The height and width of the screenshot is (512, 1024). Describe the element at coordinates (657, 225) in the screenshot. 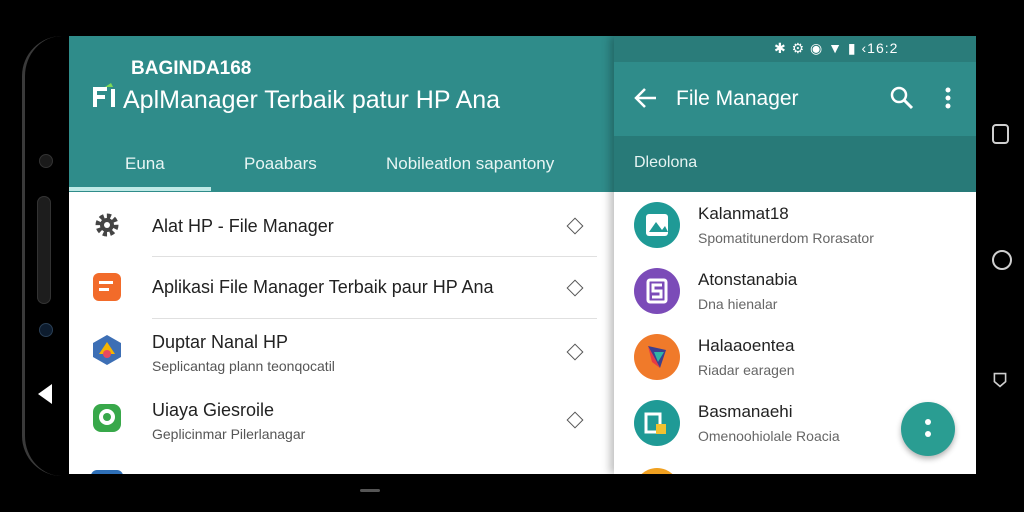

I see `image-app-icon` at that location.